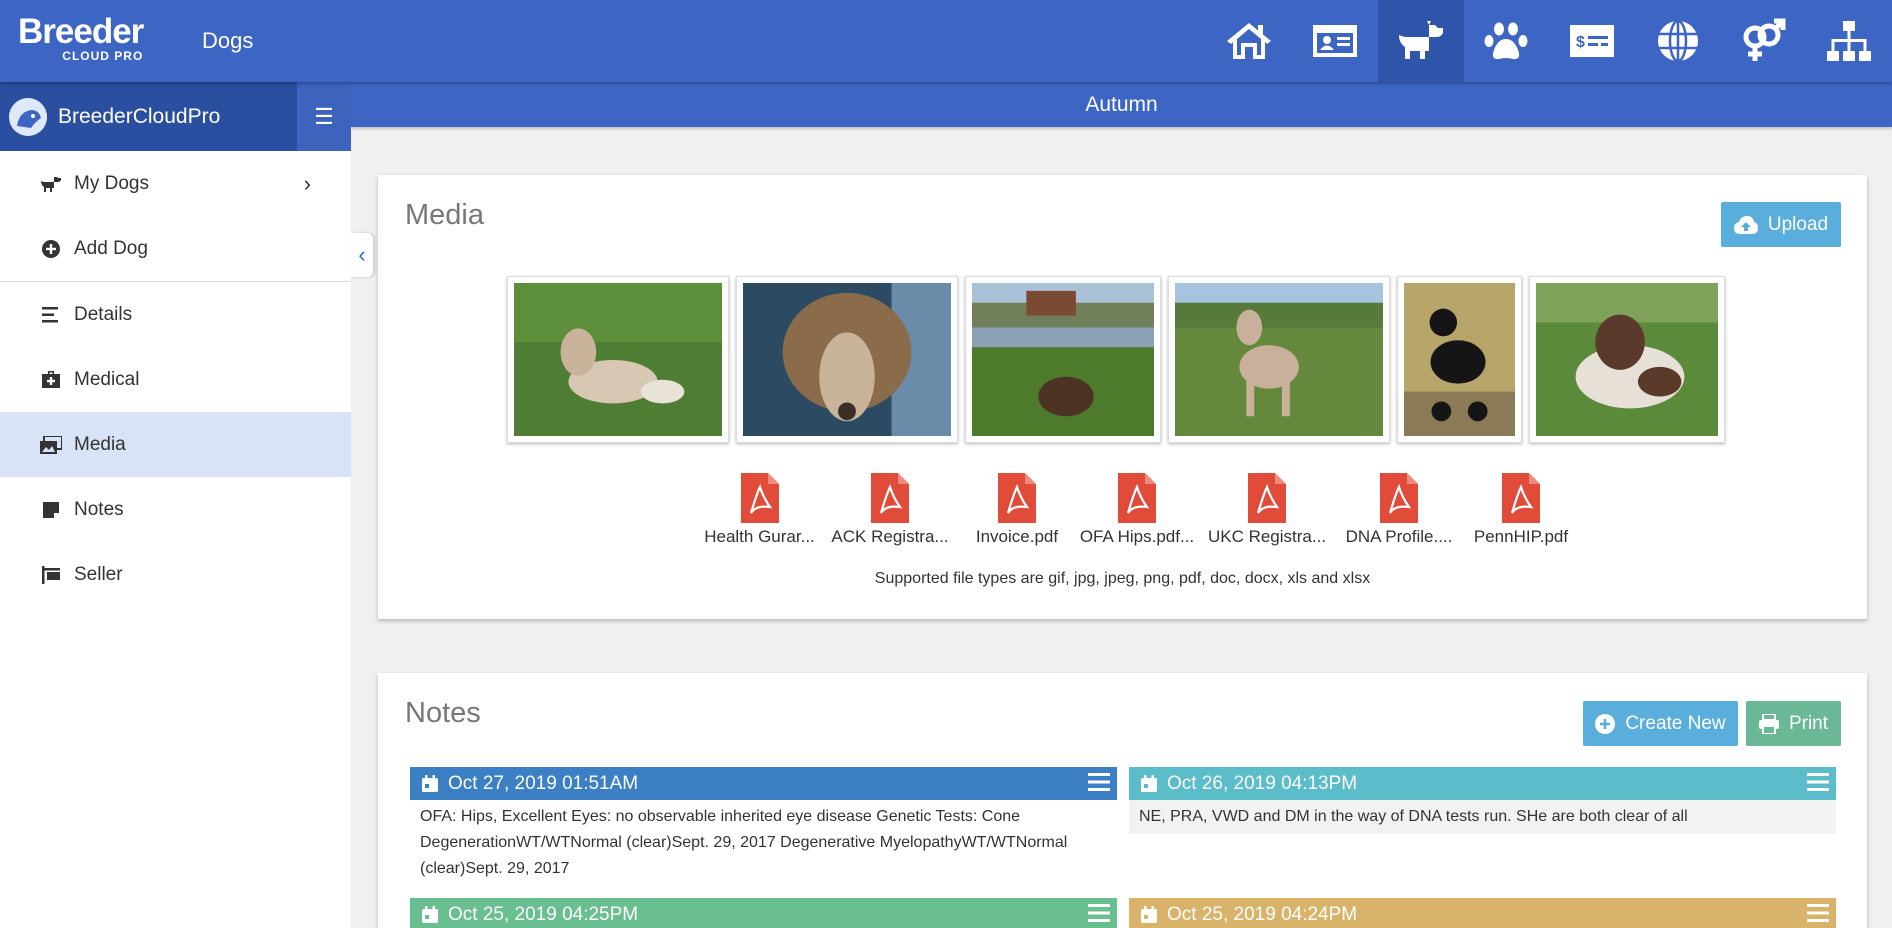 This screenshot has width=1892, height=928. I want to click on upload-button: Upload, so click(1781, 224).